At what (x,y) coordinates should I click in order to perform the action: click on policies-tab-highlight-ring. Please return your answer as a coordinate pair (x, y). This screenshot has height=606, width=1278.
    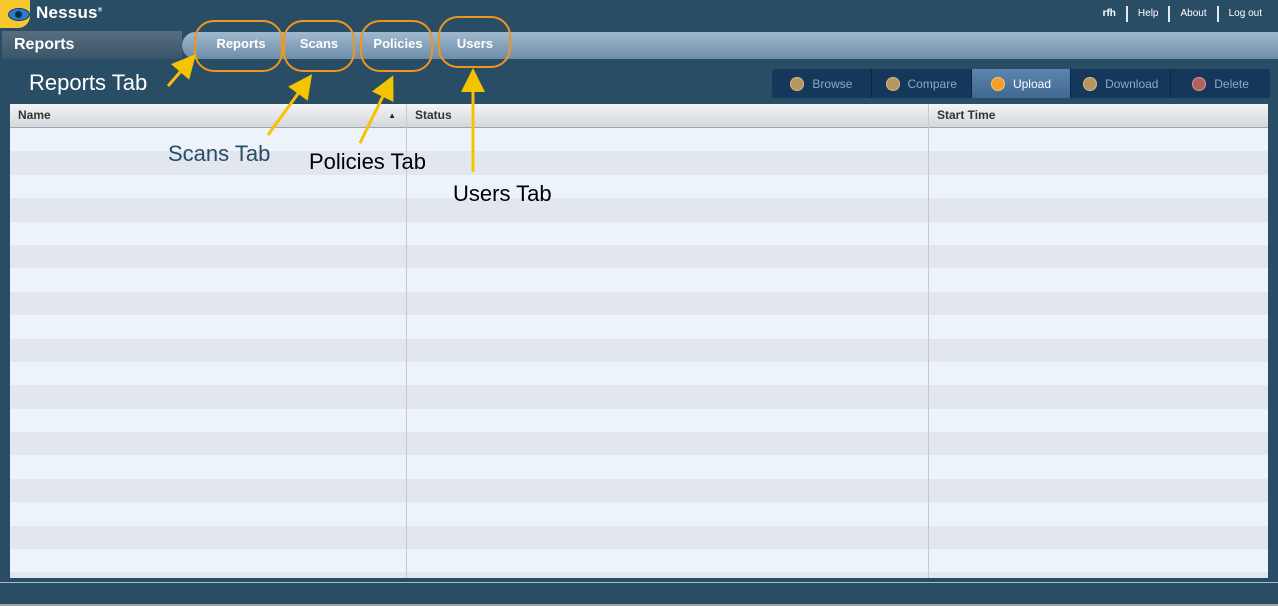
    Looking at the image, I should click on (396, 46).